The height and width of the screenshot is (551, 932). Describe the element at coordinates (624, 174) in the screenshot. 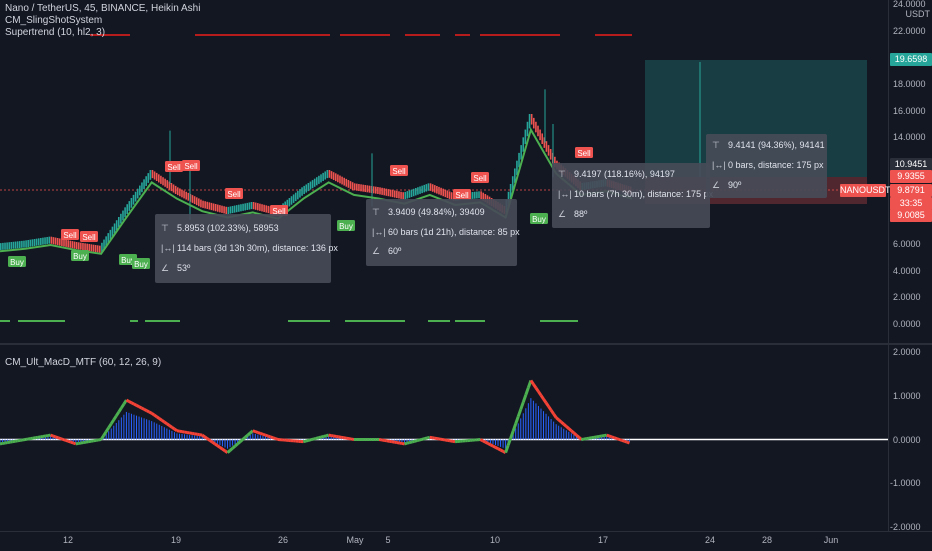

I see `measure-price: 9.4197 (118.16%), 94197` at that location.